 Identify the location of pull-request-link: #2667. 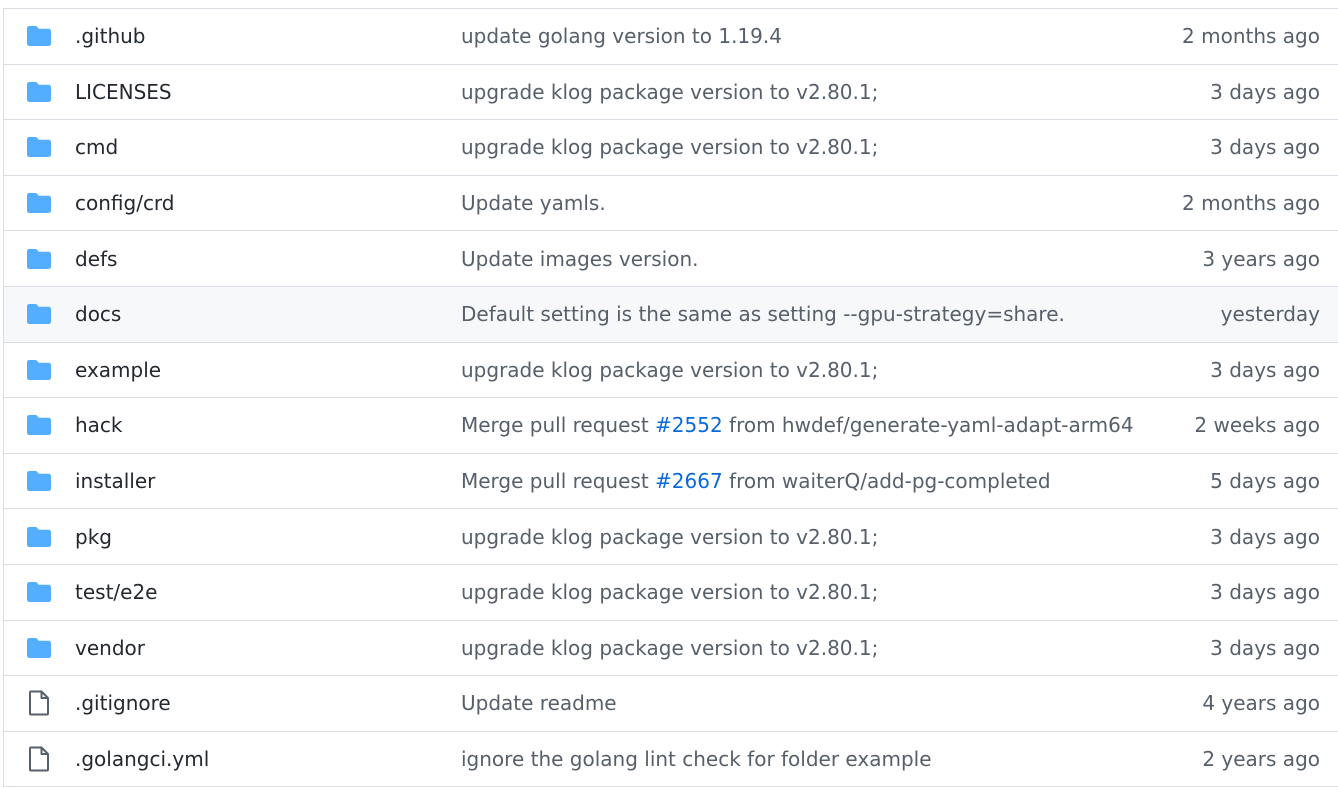
(689, 481).